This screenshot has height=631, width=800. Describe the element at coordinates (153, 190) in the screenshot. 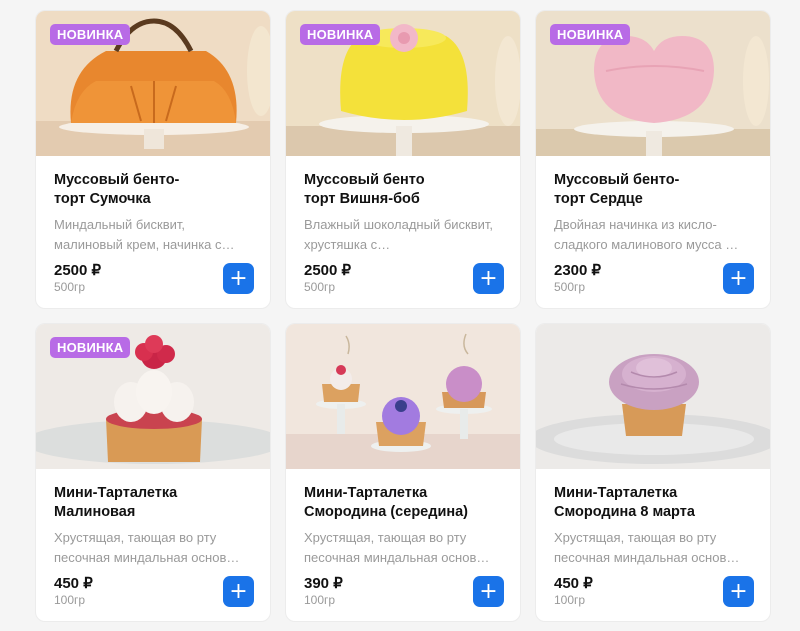

I see `product-title: Муссовый бенто- торт Сумочка` at that location.